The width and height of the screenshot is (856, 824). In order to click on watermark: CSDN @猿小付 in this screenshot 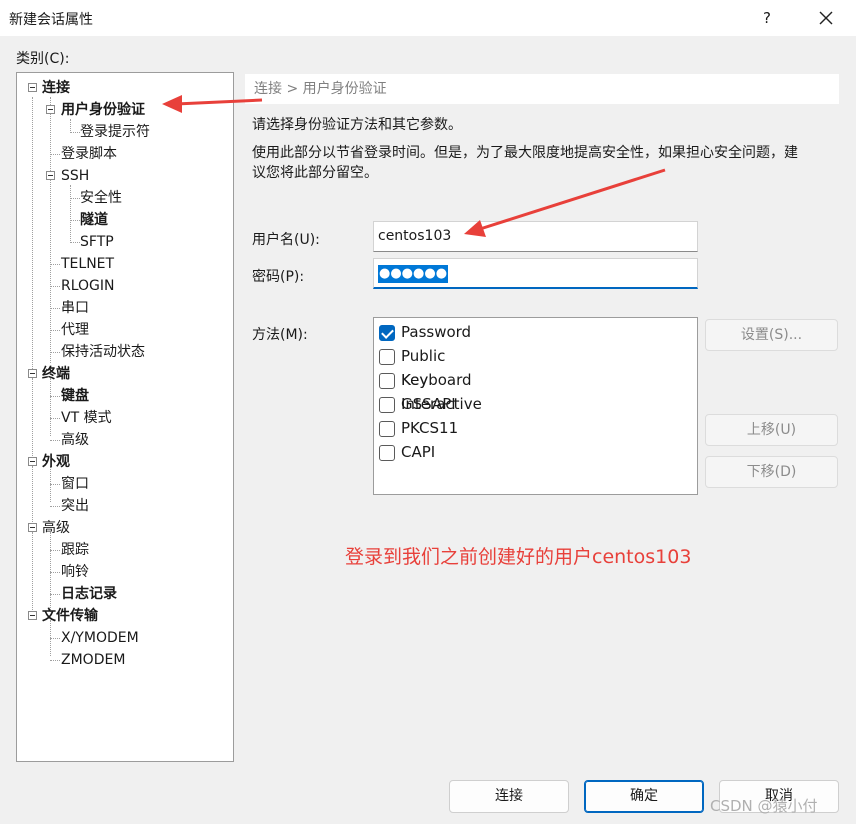, I will do `click(764, 806)`.